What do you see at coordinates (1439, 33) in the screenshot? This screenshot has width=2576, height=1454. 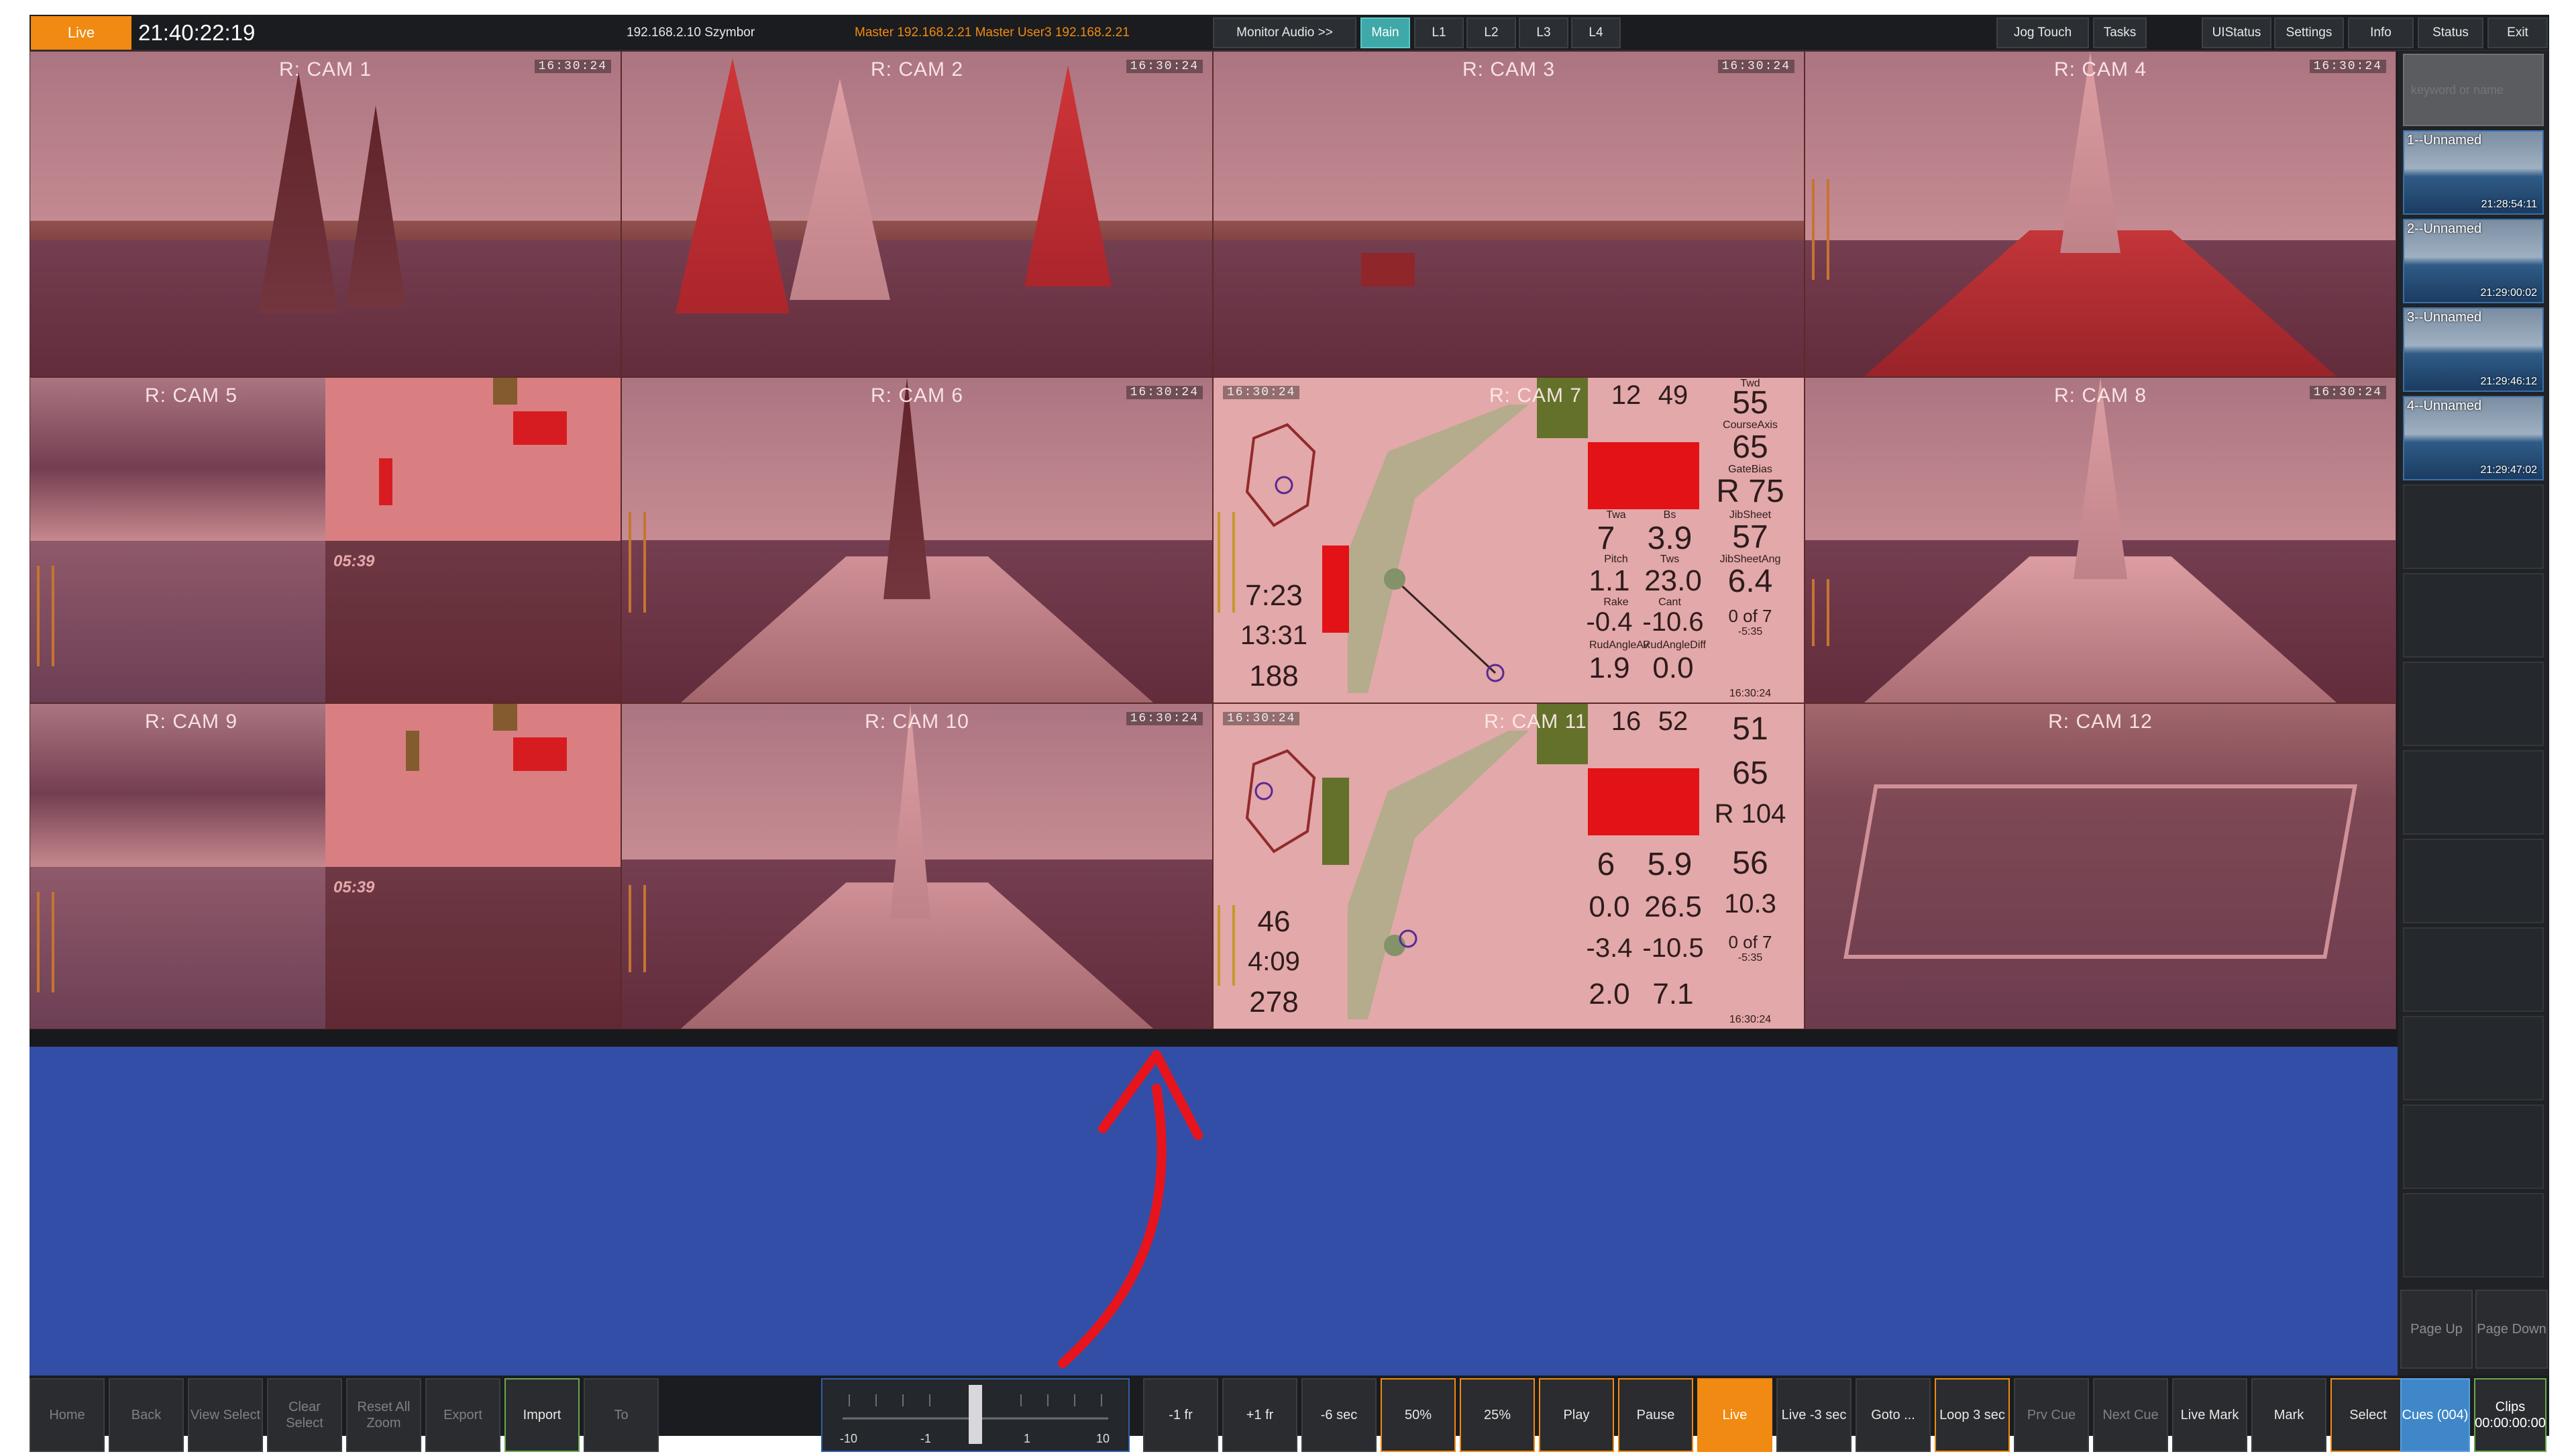 I see `layout-l1-button: L1` at bounding box center [1439, 33].